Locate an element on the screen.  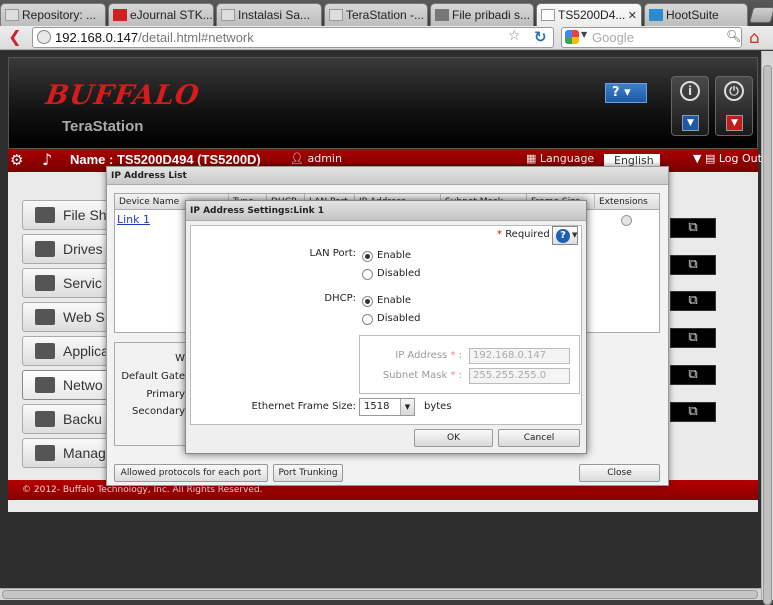
sidebar-item-management: Manag is located at coordinates (67, 453).